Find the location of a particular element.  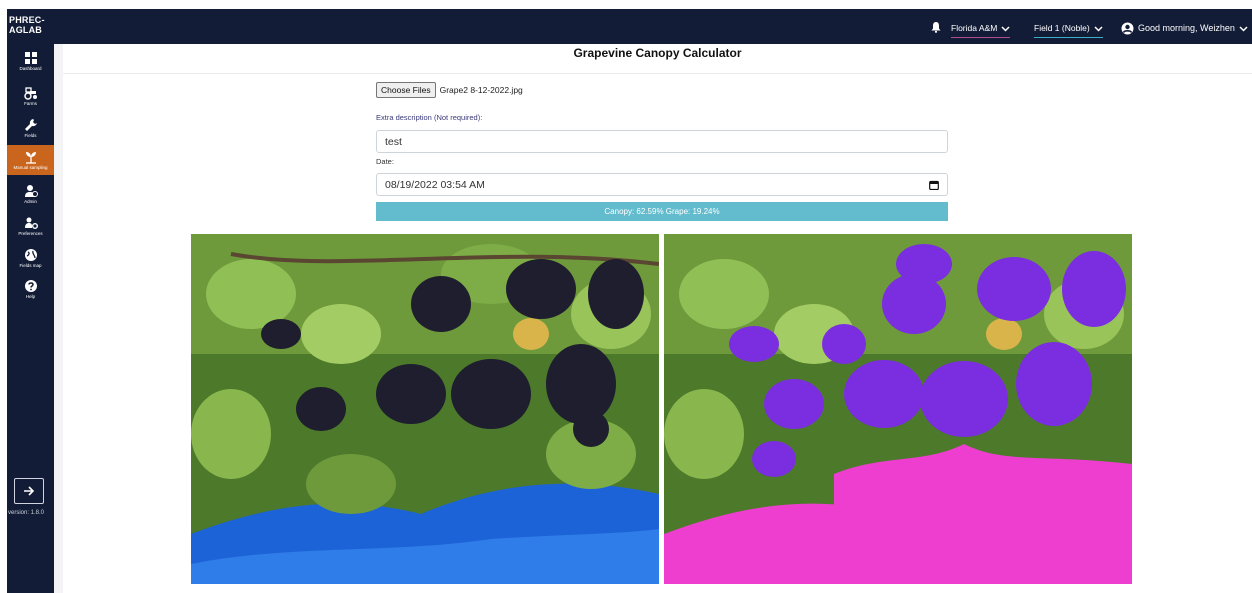

farm-select: Florida A&M is located at coordinates (981, 29).